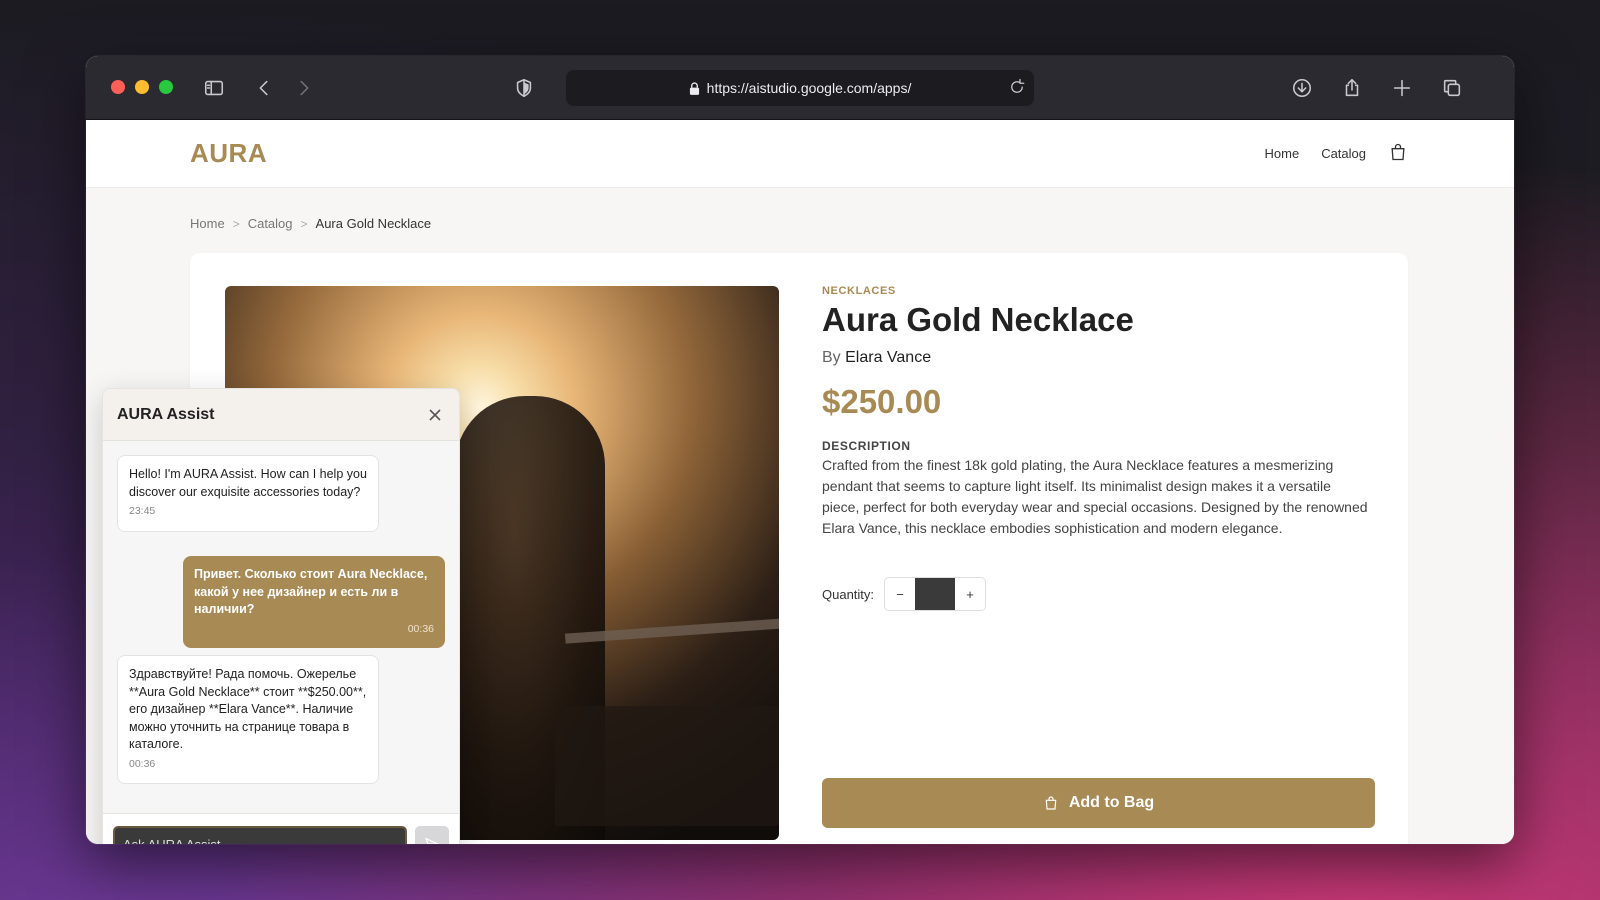  I want to click on share-icon, so click(1352, 88).